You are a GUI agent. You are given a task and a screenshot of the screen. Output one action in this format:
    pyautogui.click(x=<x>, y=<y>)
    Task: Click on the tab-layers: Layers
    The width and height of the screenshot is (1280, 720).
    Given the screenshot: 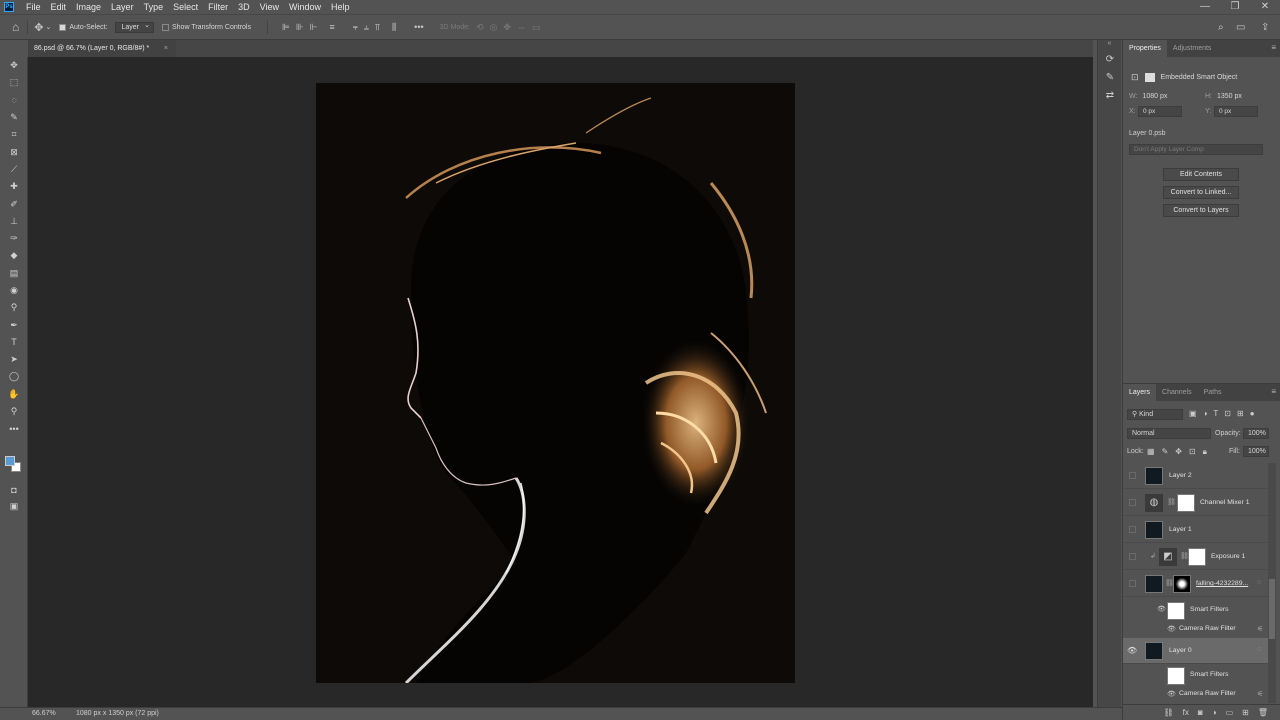 What is the action you would take?
    pyautogui.click(x=1140, y=392)
    